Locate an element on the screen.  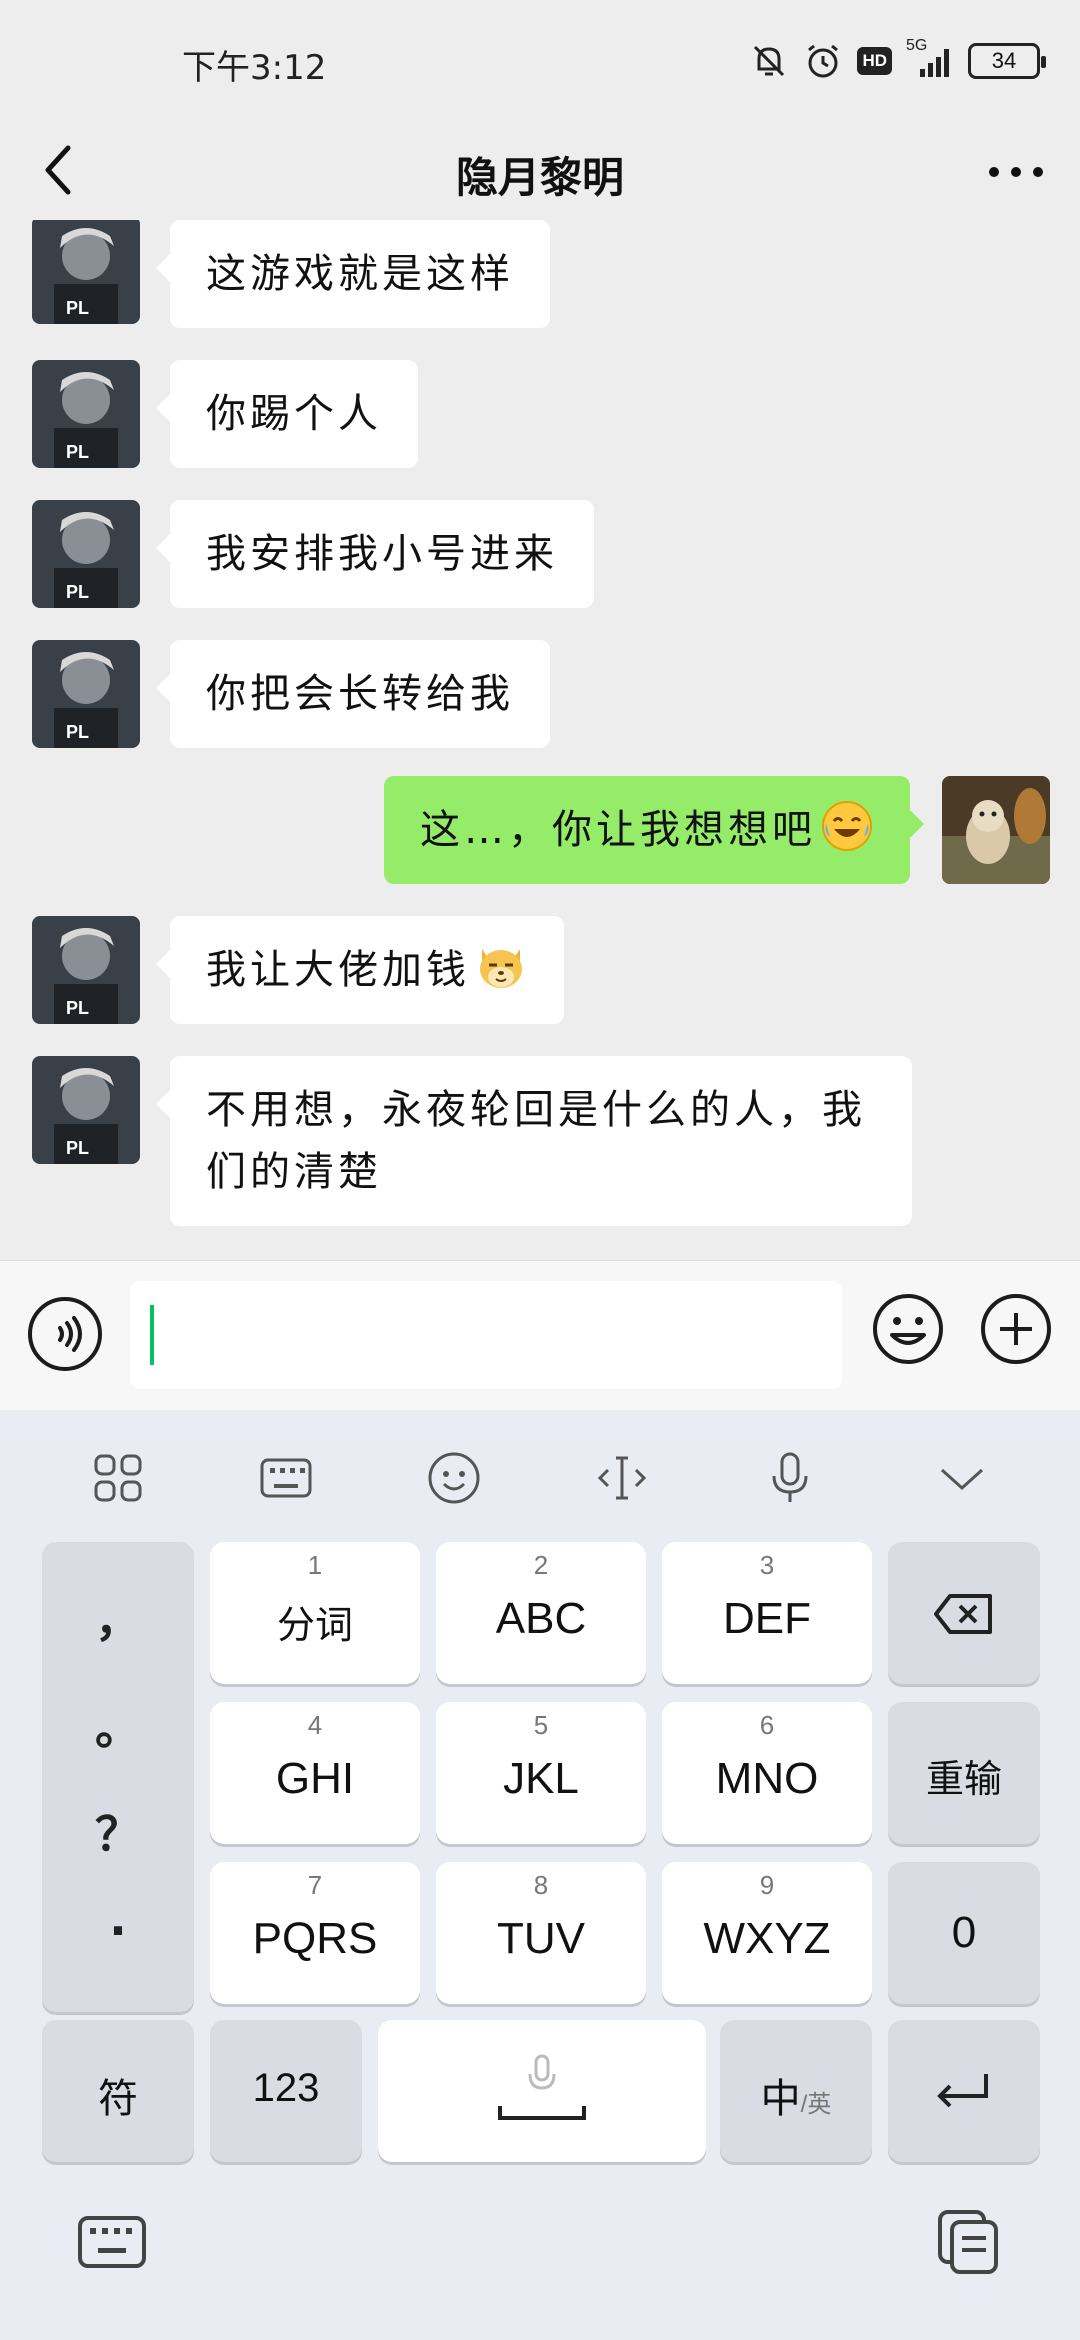
number-switch-key: 123 is located at coordinates (286, 2091).